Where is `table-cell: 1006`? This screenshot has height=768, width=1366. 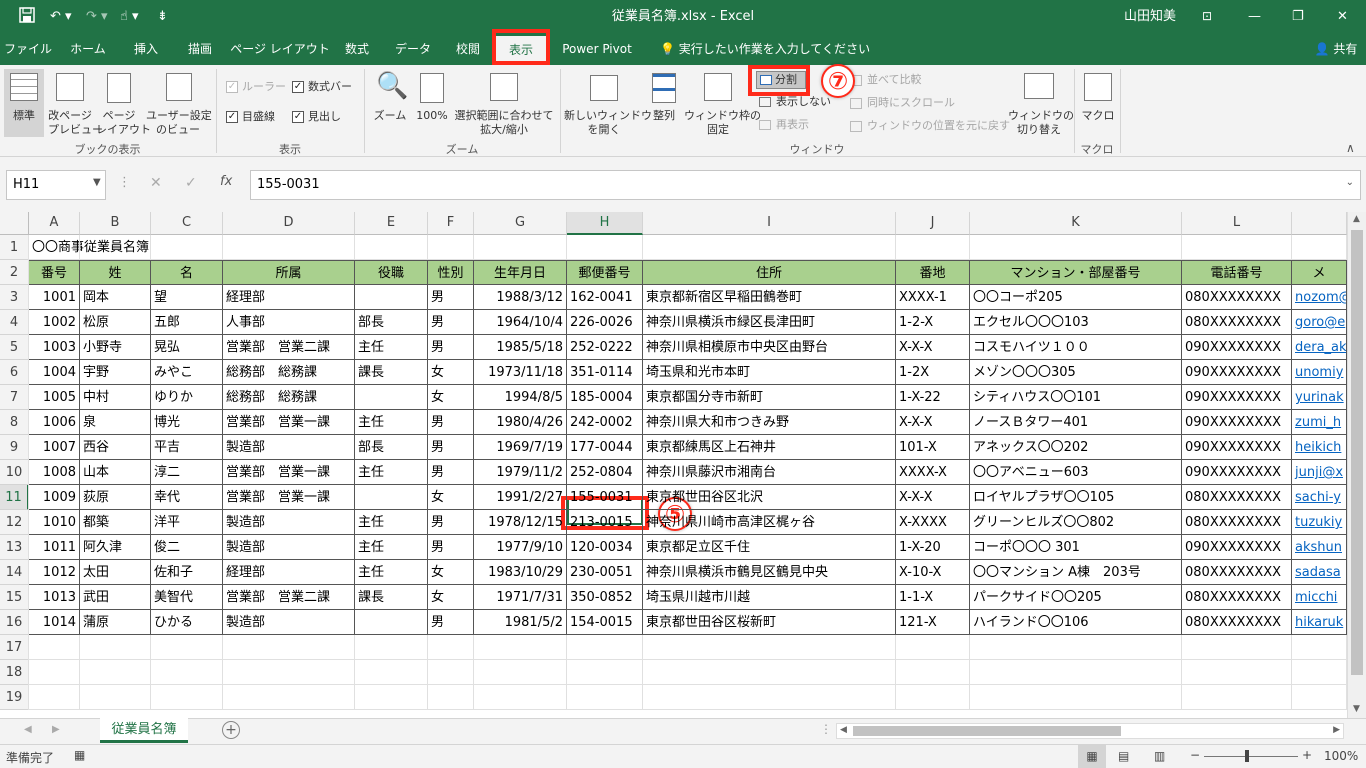
table-cell: 1006 is located at coordinates (54, 422).